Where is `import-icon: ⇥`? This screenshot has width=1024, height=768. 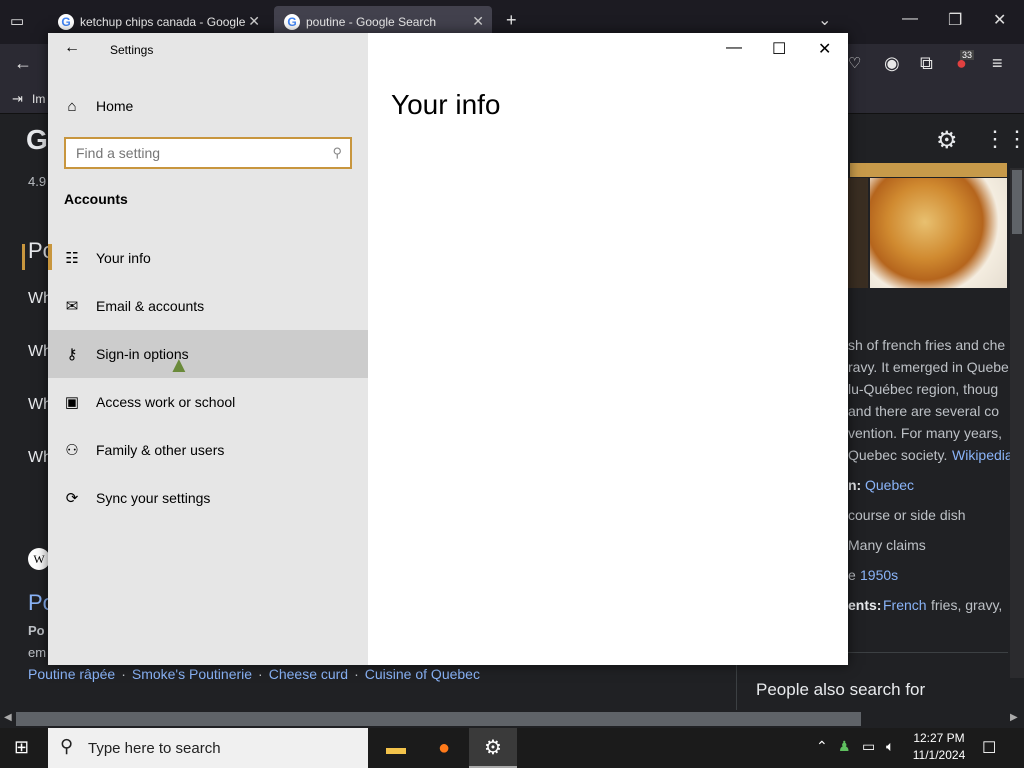 import-icon: ⇥ is located at coordinates (17, 99).